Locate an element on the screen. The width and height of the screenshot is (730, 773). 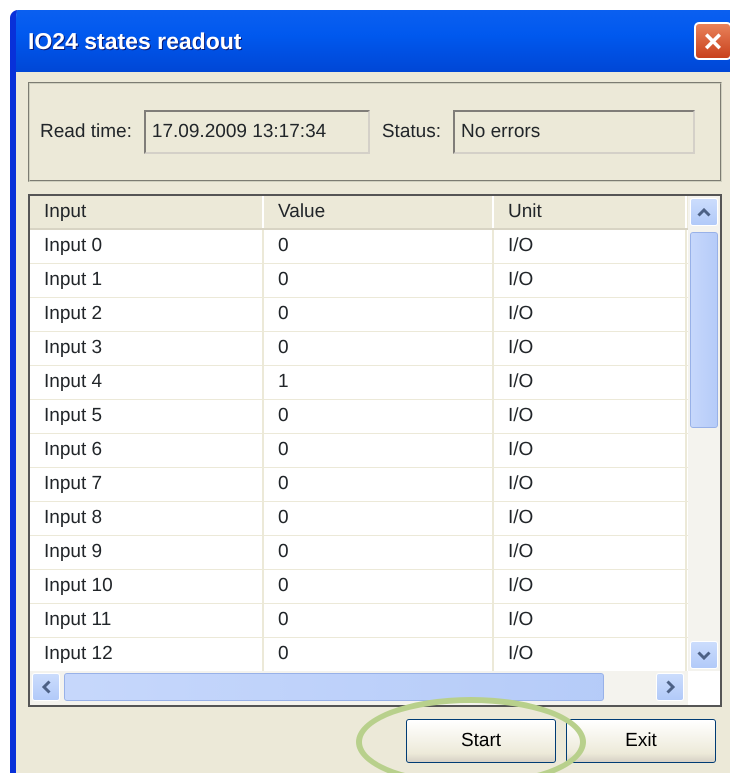
table-cell: Input 3 is located at coordinates (147, 348).